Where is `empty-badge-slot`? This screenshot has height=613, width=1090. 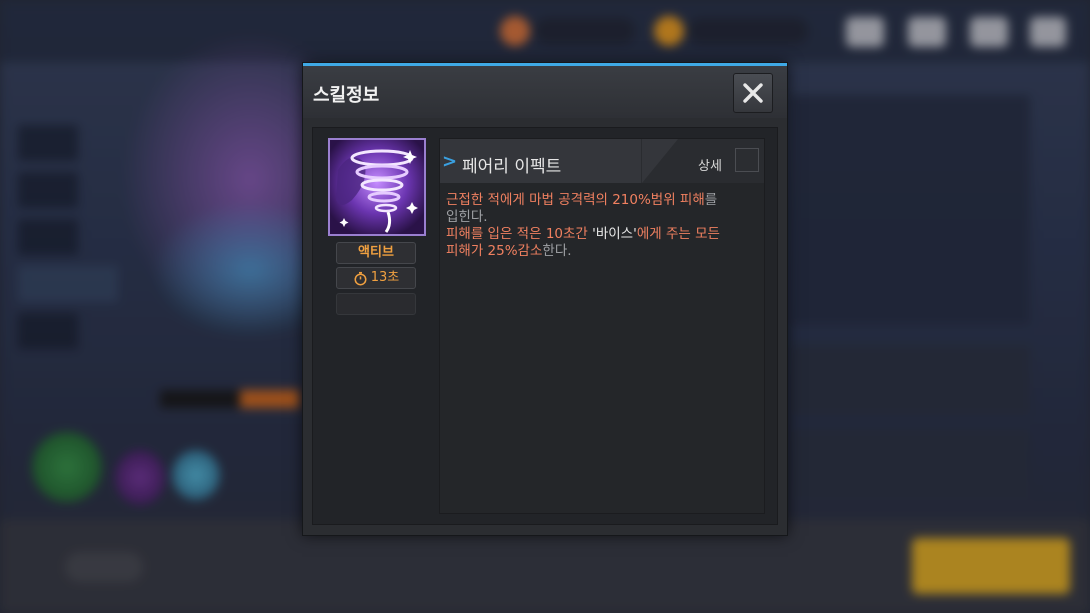
empty-badge-slot is located at coordinates (376, 304).